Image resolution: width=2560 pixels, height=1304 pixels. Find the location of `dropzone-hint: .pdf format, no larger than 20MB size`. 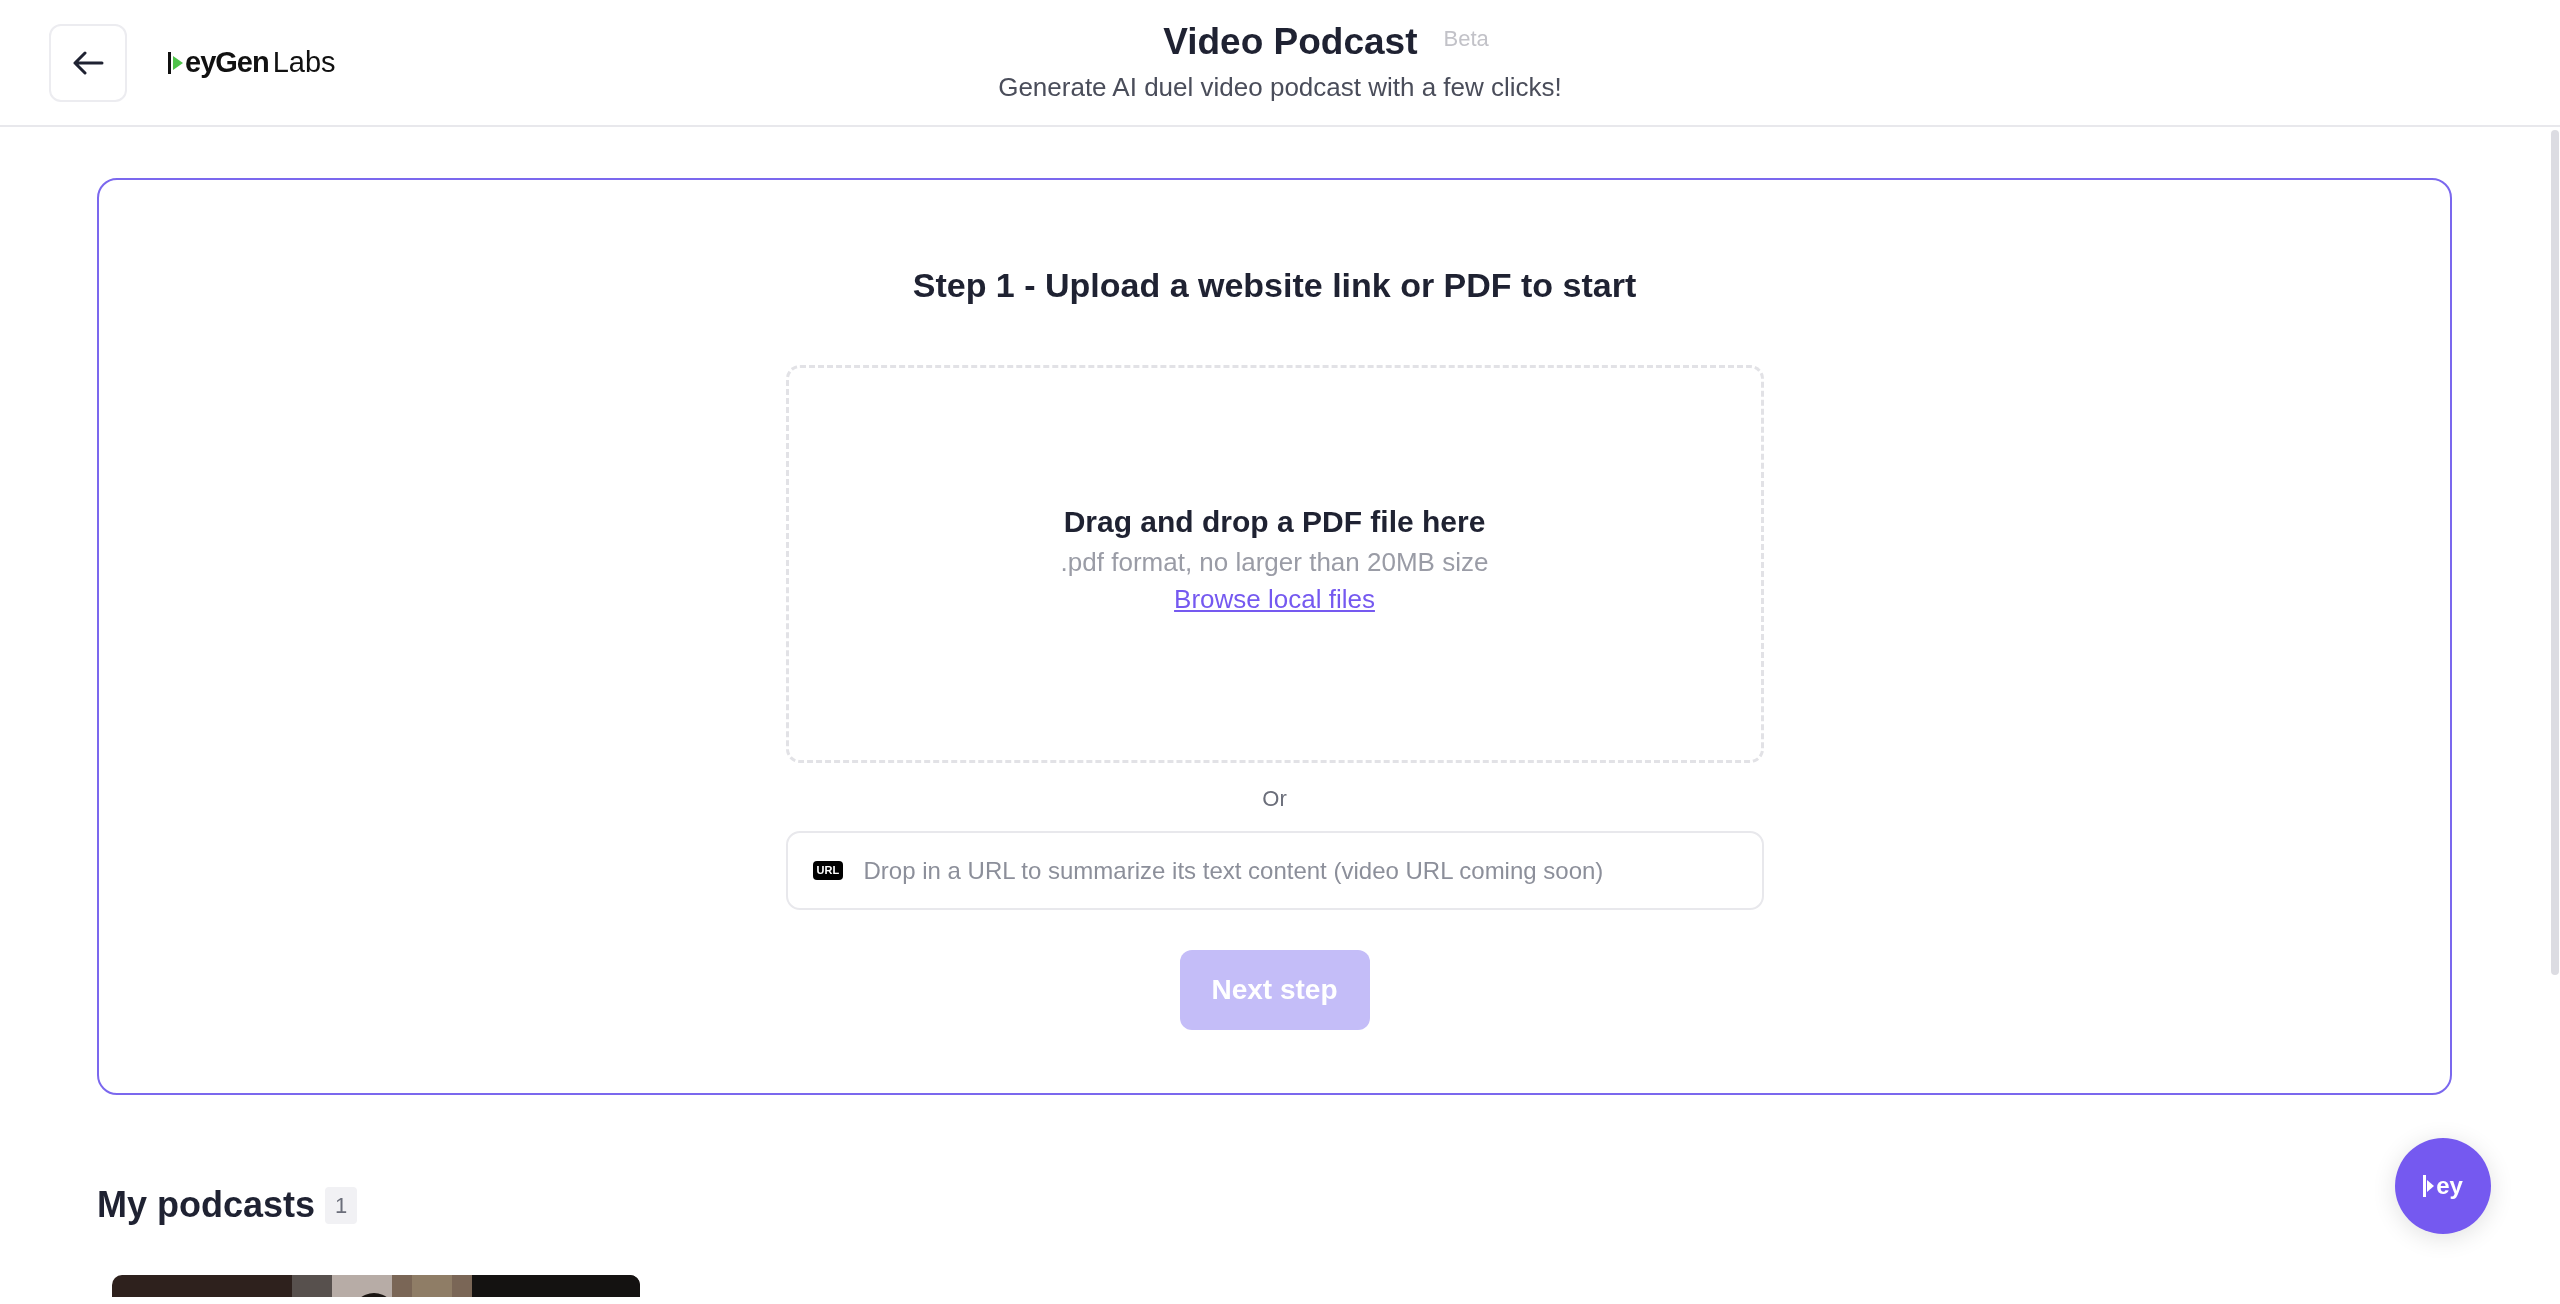

dropzone-hint: .pdf format, no larger than 20MB size is located at coordinates (1274, 562).